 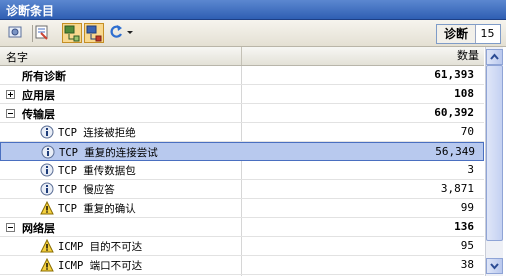 What do you see at coordinates (242, 132) in the screenshot?
I see `table-row: TCP 连接被拒绝 70` at bounding box center [242, 132].